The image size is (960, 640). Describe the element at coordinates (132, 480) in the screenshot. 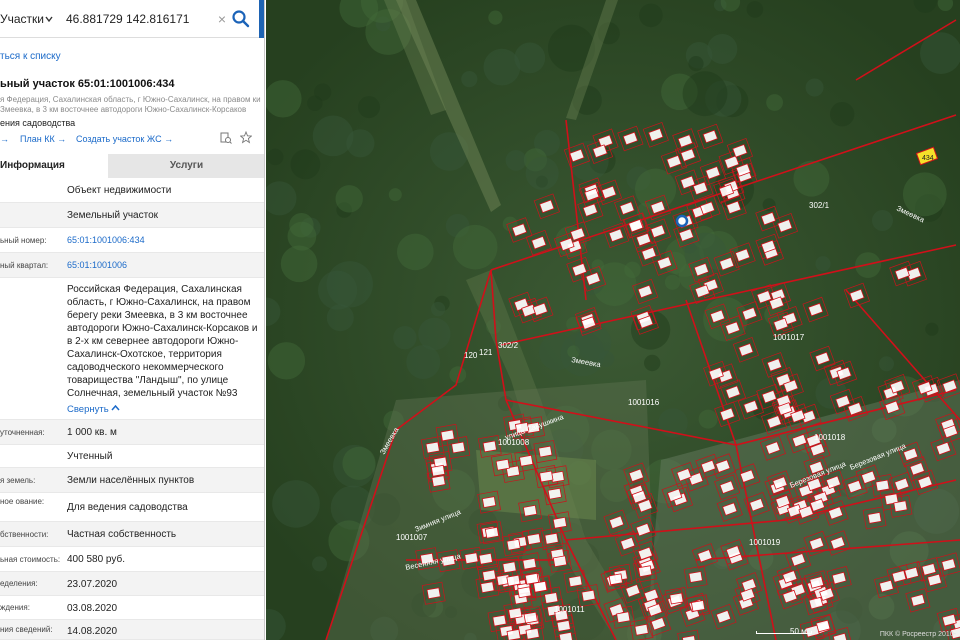

I see `attribute-row: я земель: Земли населённых пунктов` at that location.